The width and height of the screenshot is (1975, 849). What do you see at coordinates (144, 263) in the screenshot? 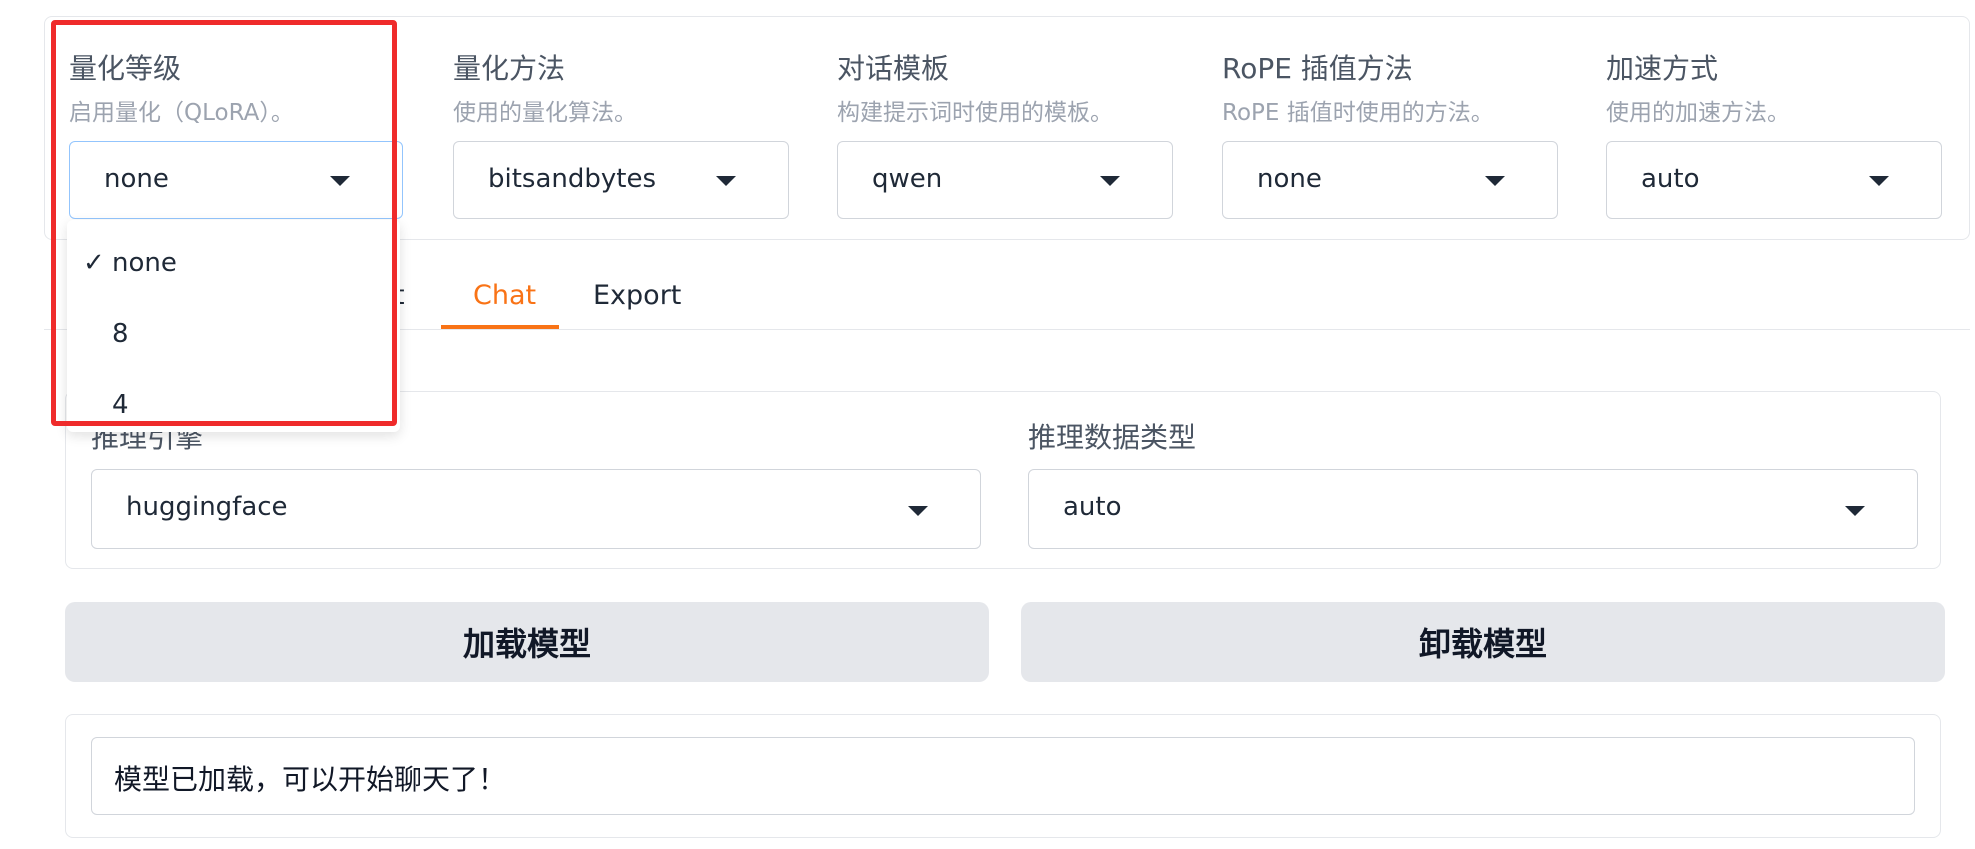
I see `dropdown-option-label: none` at bounding box center [144, 263].